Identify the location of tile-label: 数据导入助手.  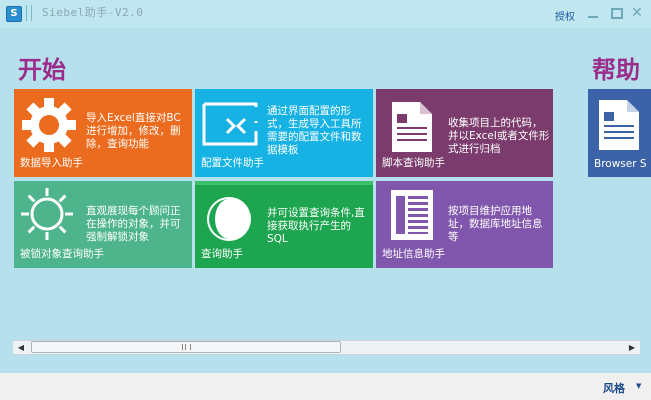
(51, 163).